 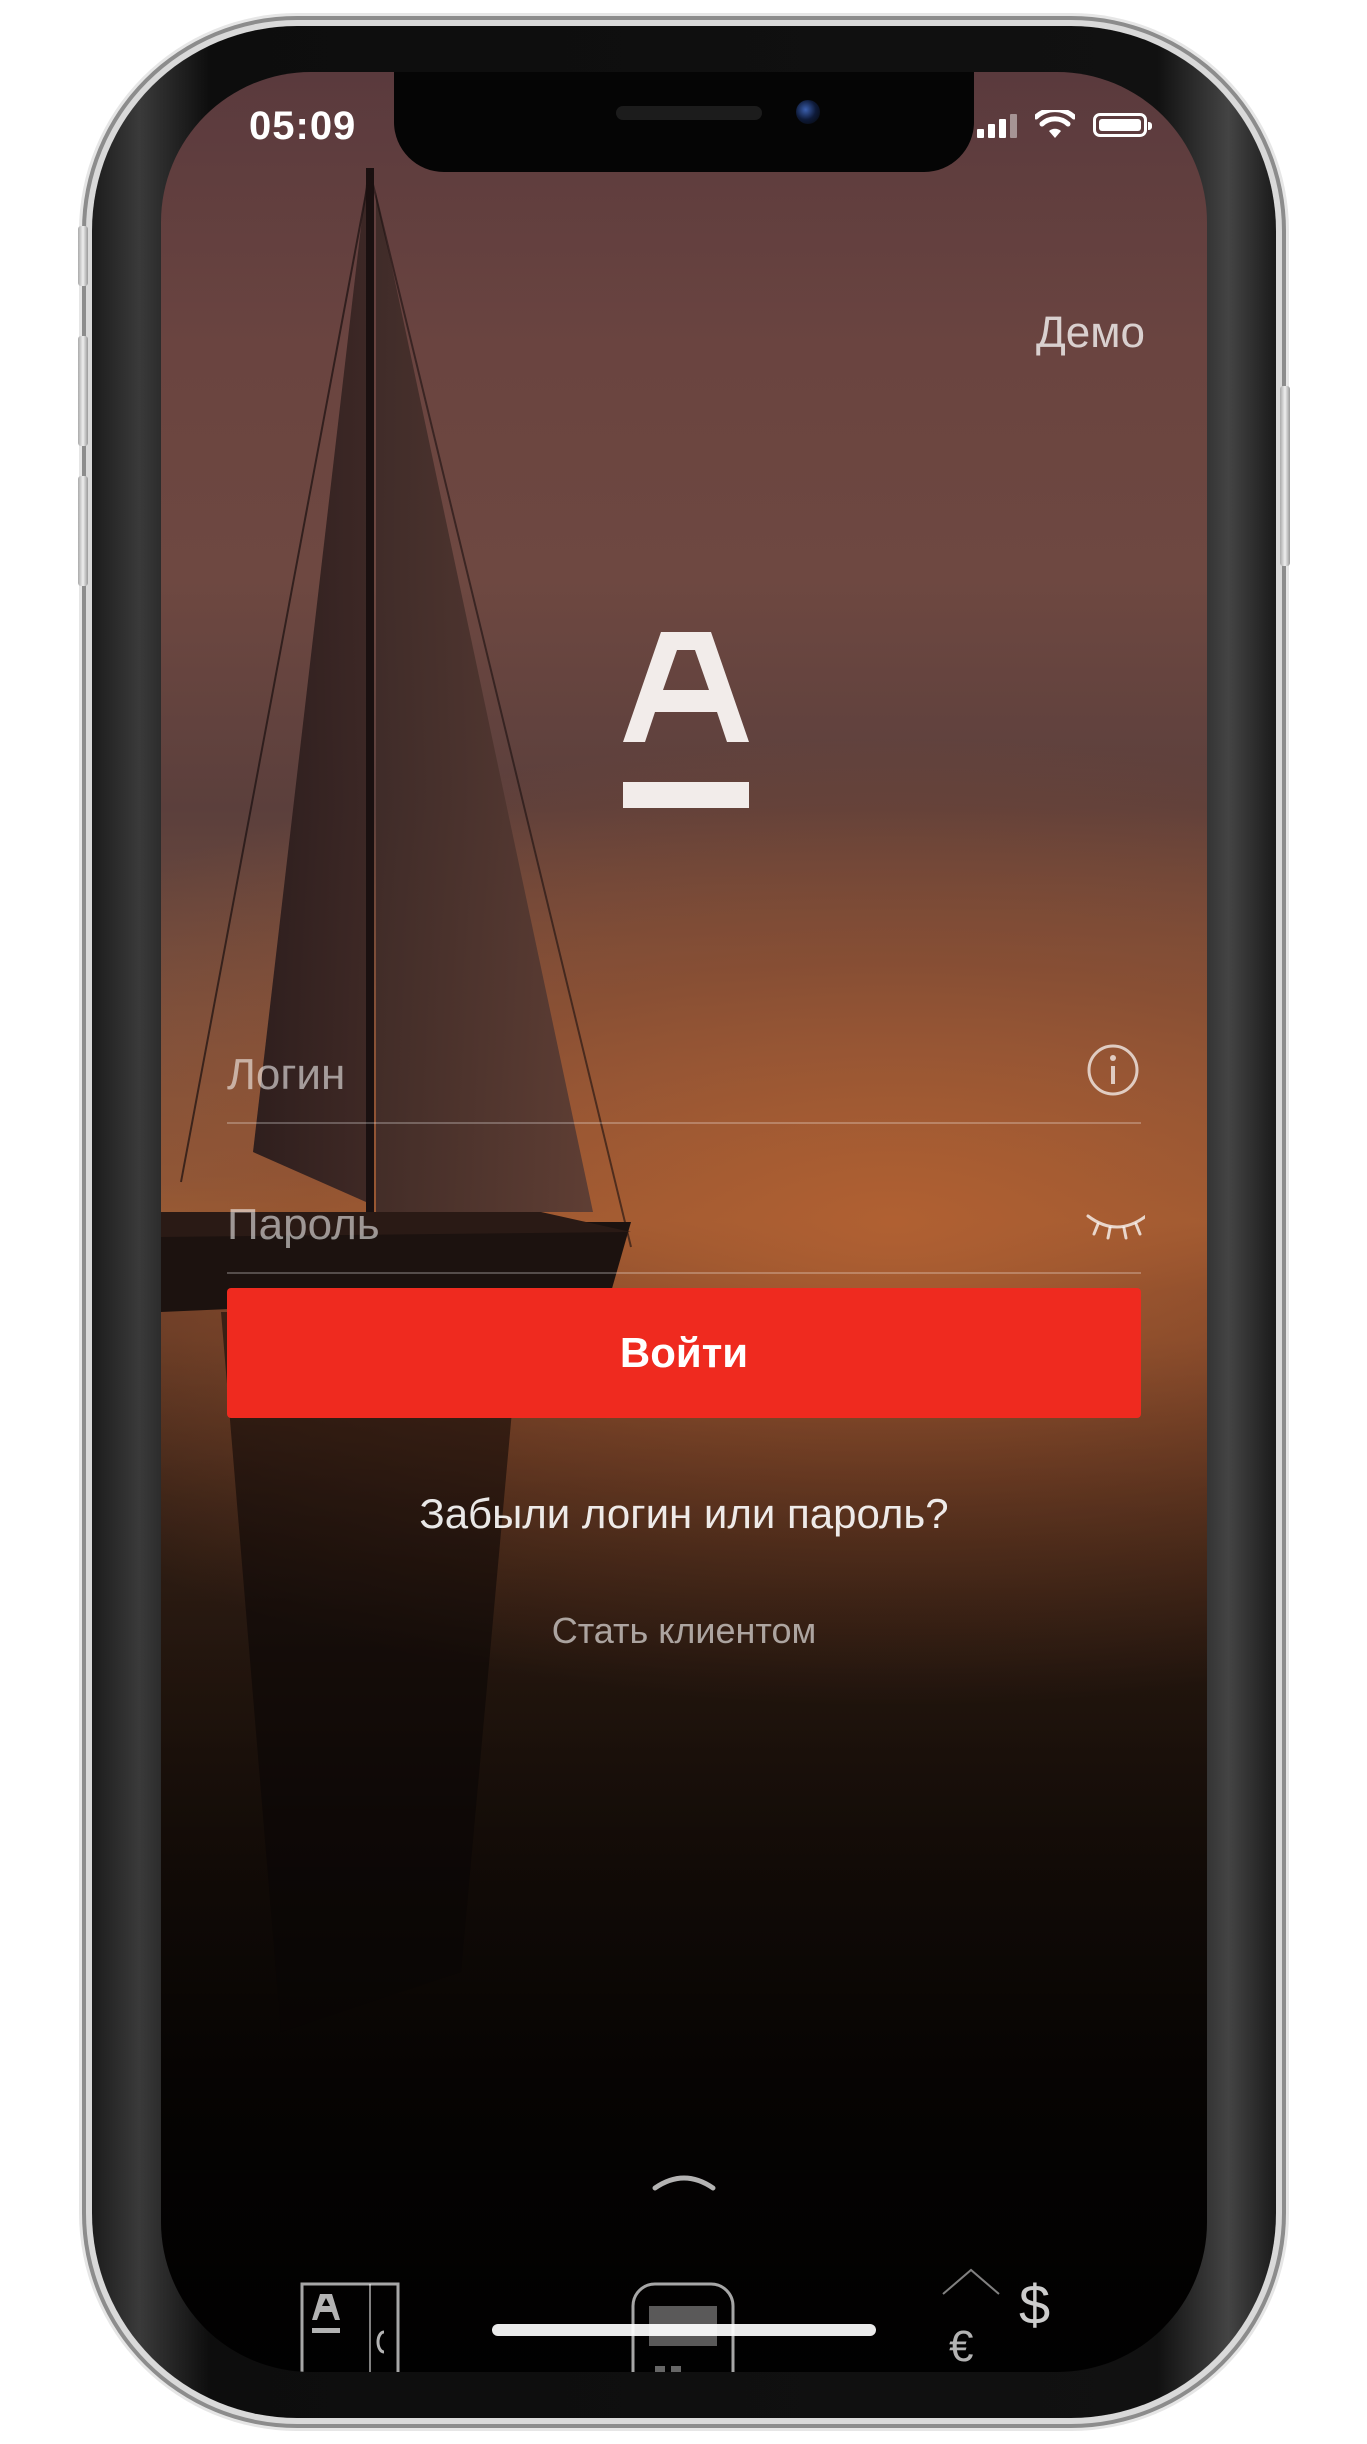 I want to click on status-icons, so click(x=1064, y=125).